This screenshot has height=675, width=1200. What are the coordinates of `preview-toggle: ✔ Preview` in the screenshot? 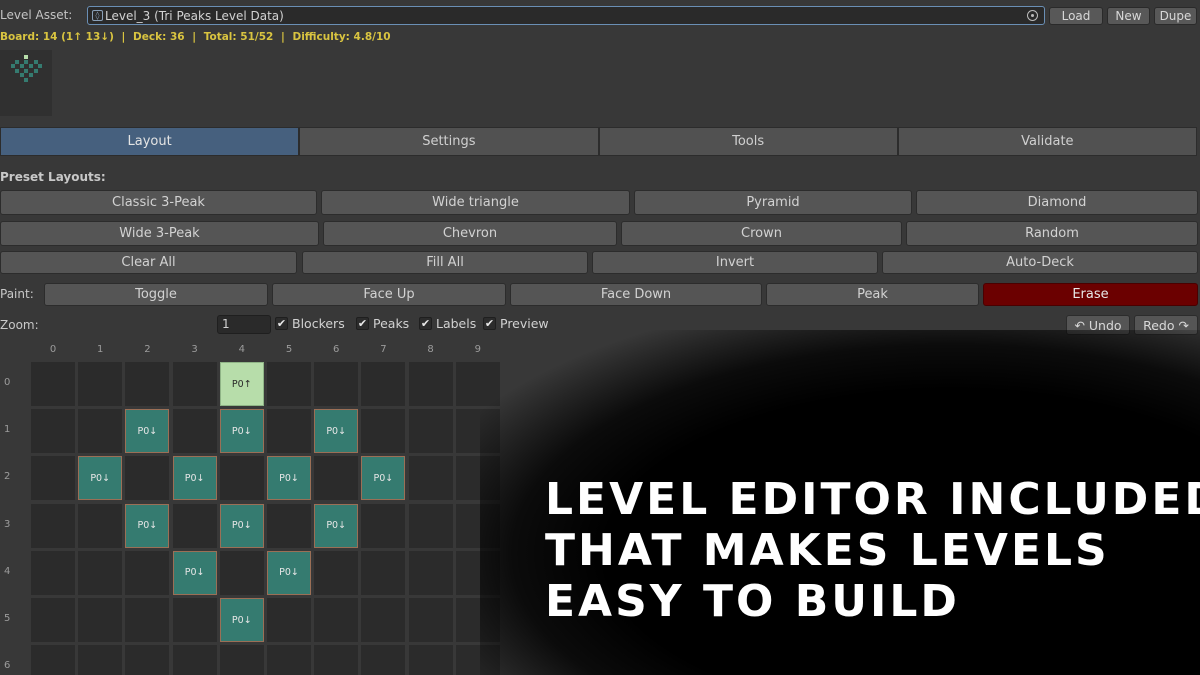 It's located at (516, 323).